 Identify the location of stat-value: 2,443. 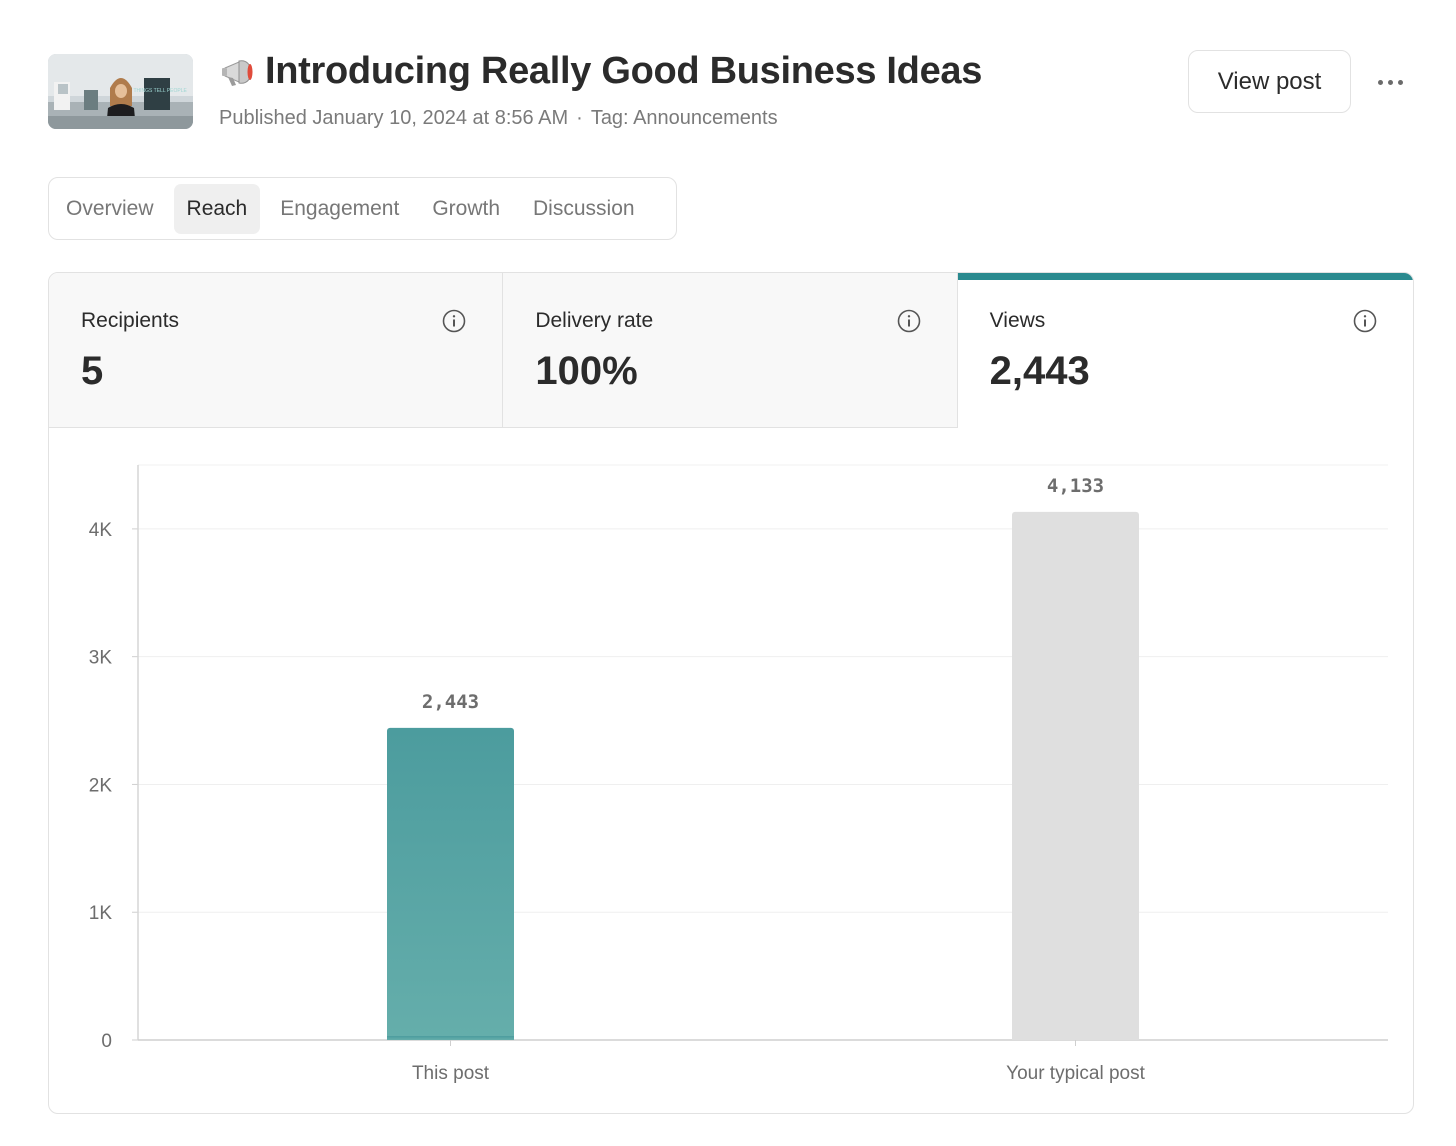
(1039, 371).